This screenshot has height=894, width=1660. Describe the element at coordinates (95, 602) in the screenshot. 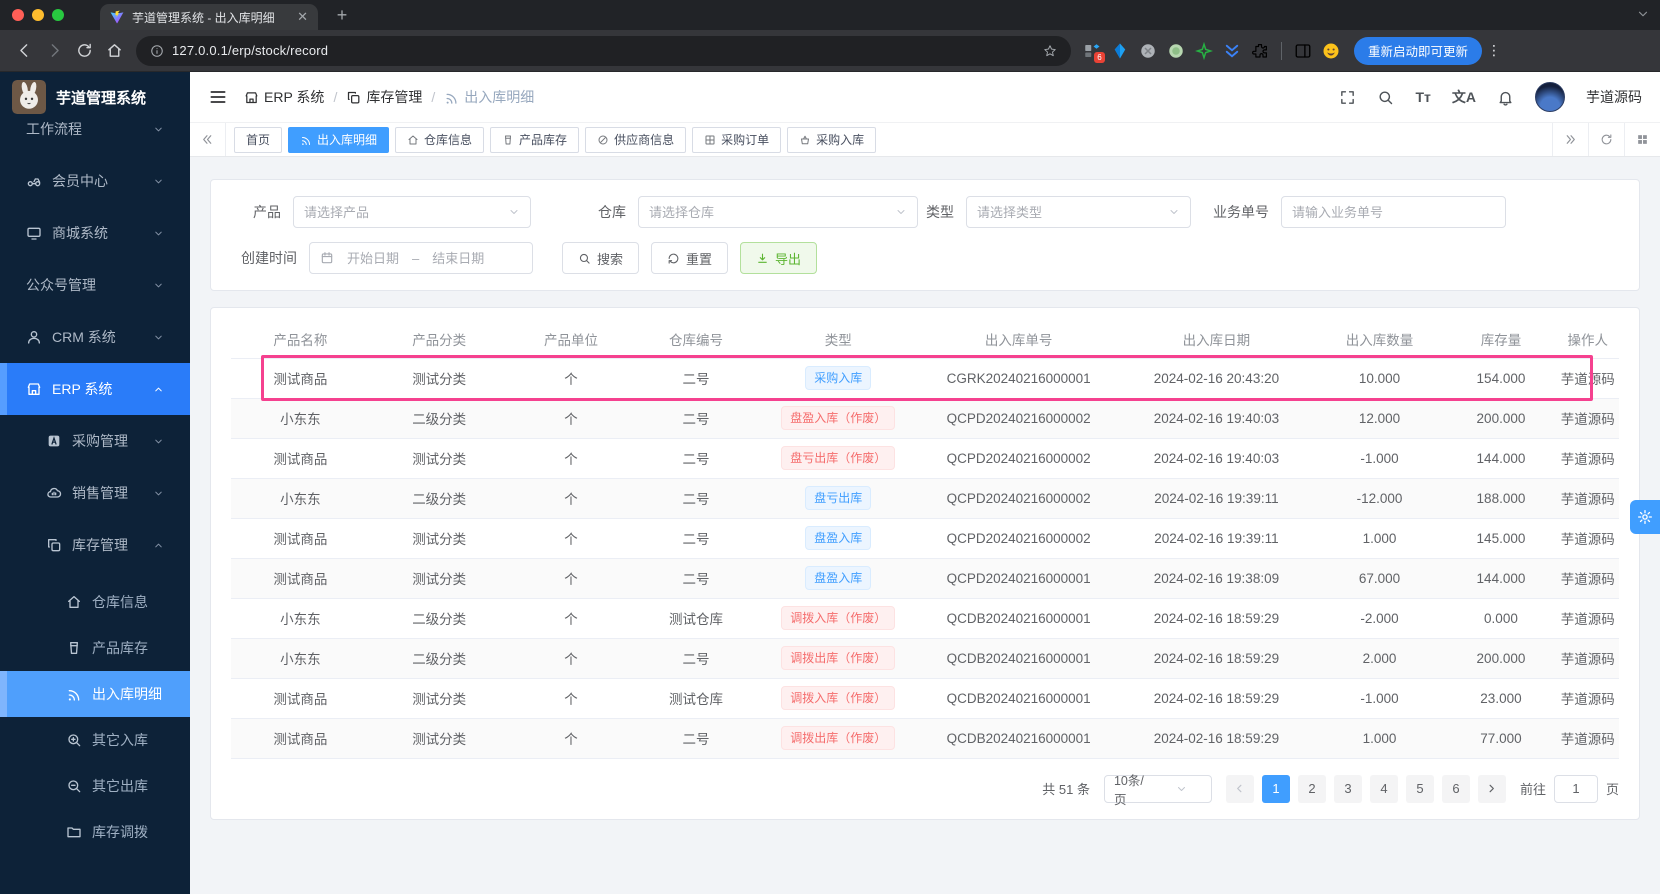

I see `sidebar-item-warehouse-info: 仓库信息` at that location.